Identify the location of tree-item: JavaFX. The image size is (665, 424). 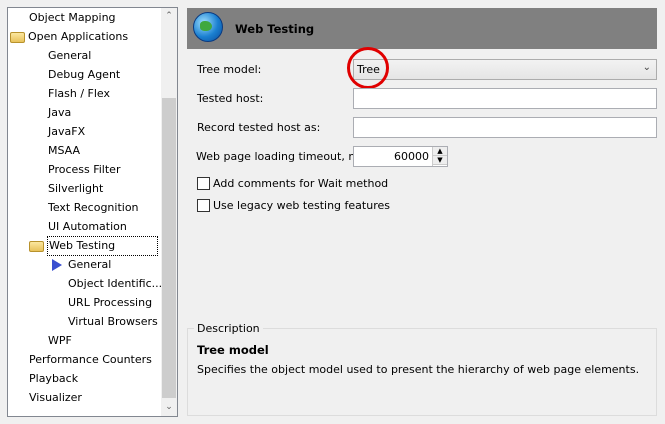
(66, 132).